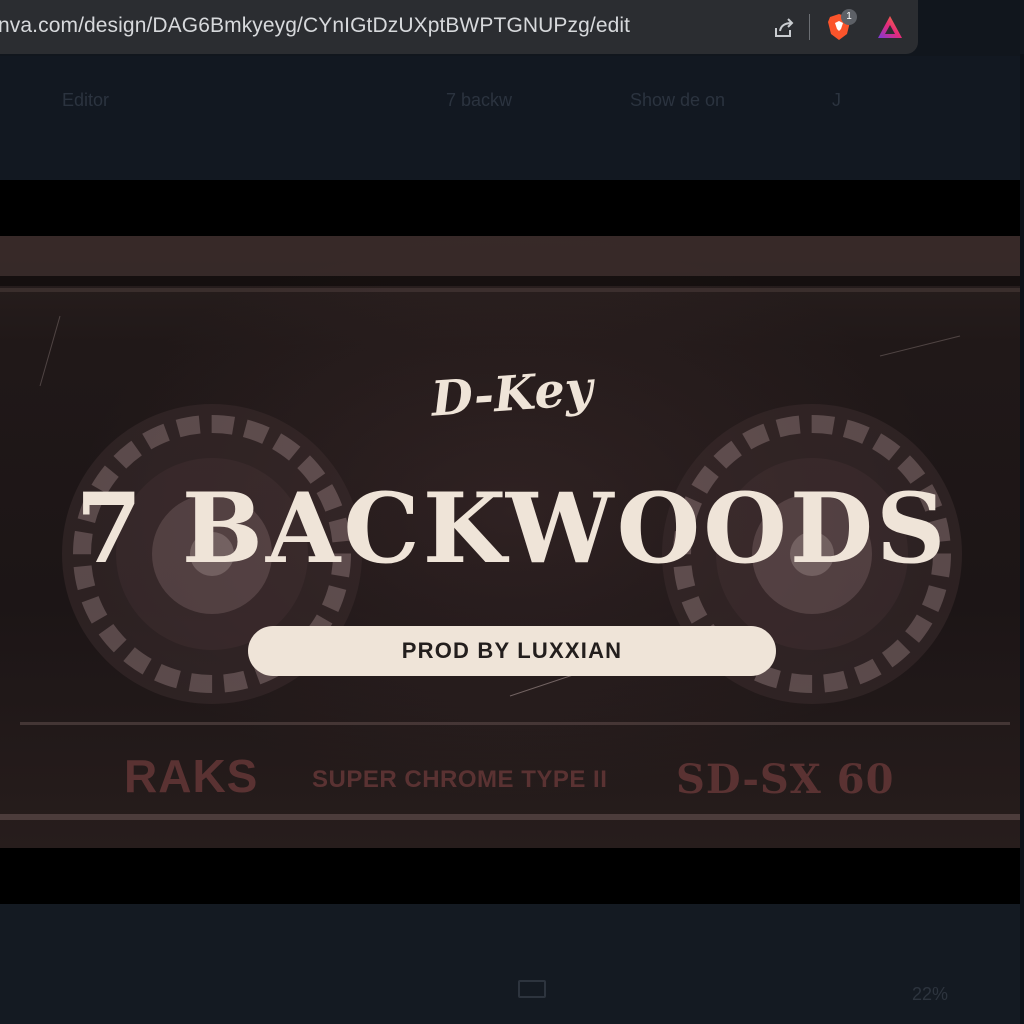  I want to click on window-edge, so click(1022, 539).